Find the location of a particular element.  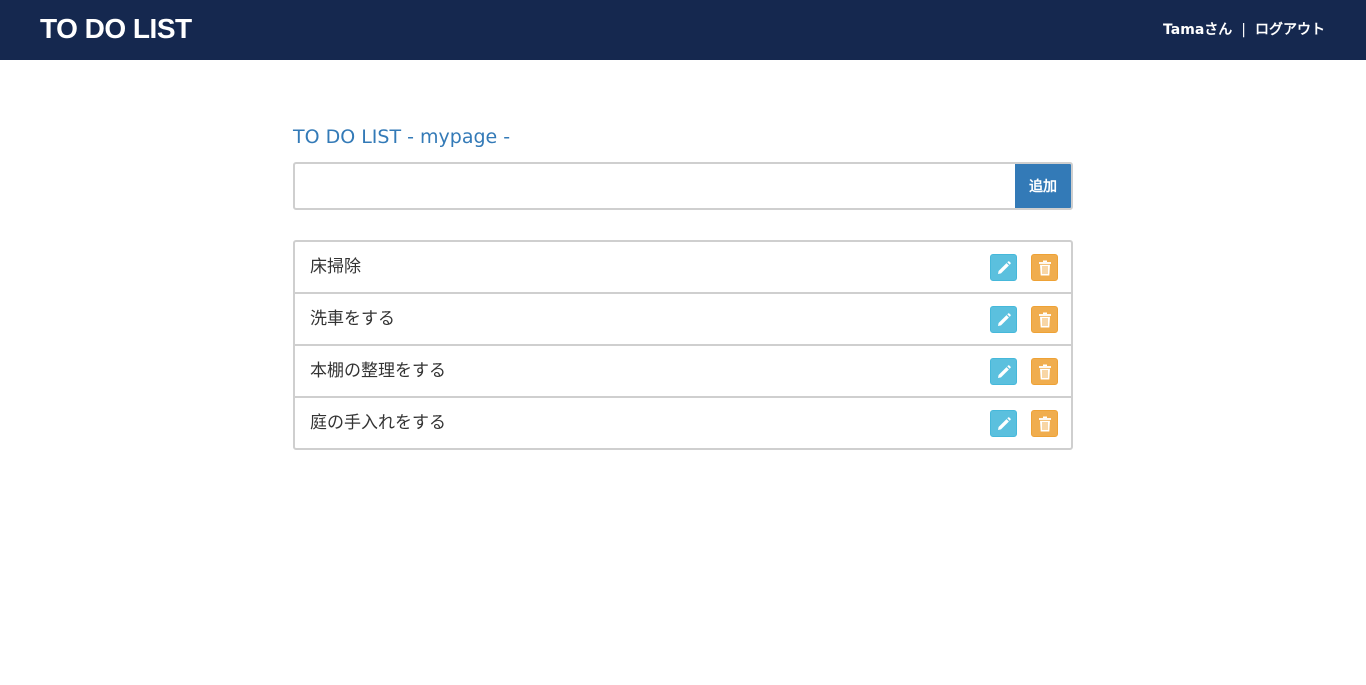

todo-item: 洗車をする is located at coordinates (683, 320).